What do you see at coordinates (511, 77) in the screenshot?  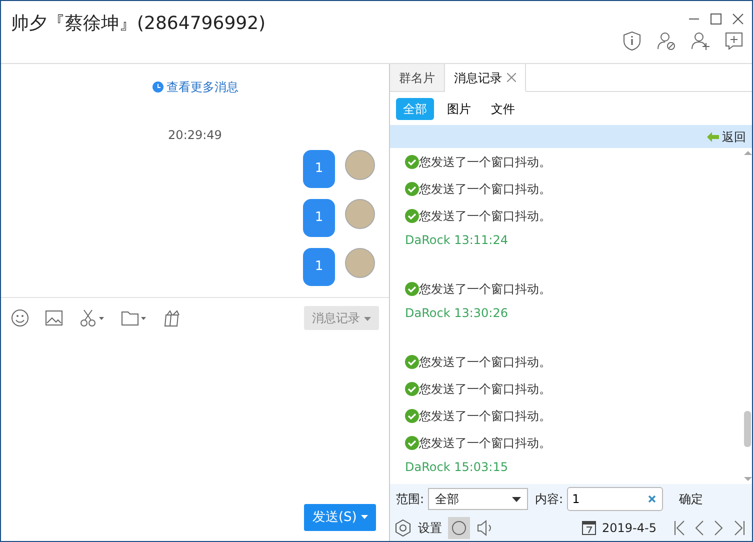 I see `close-tab-icon` at bounding box center [511, 77].